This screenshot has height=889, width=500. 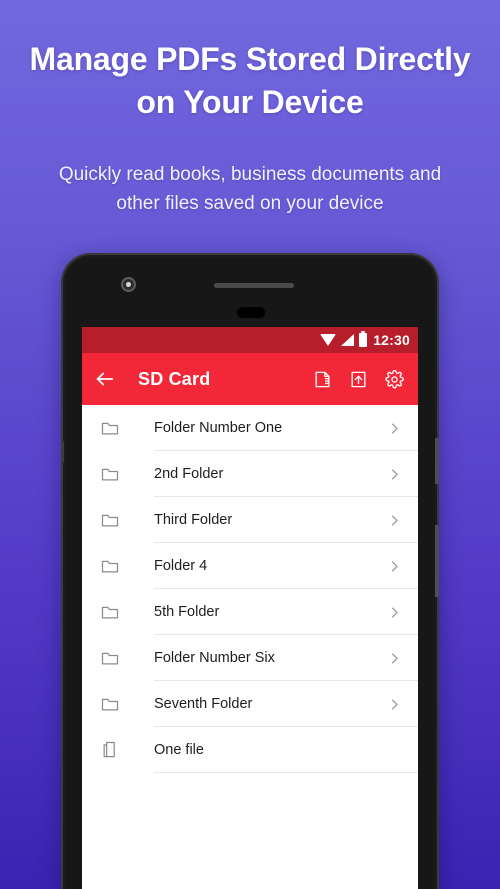 I want to click on sim-tray, so click(x=62, y=452).